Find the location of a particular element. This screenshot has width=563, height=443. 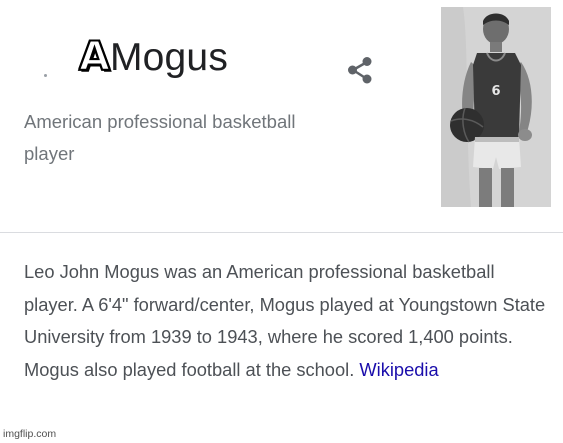

share-icon is located at coordinates (360, 70).